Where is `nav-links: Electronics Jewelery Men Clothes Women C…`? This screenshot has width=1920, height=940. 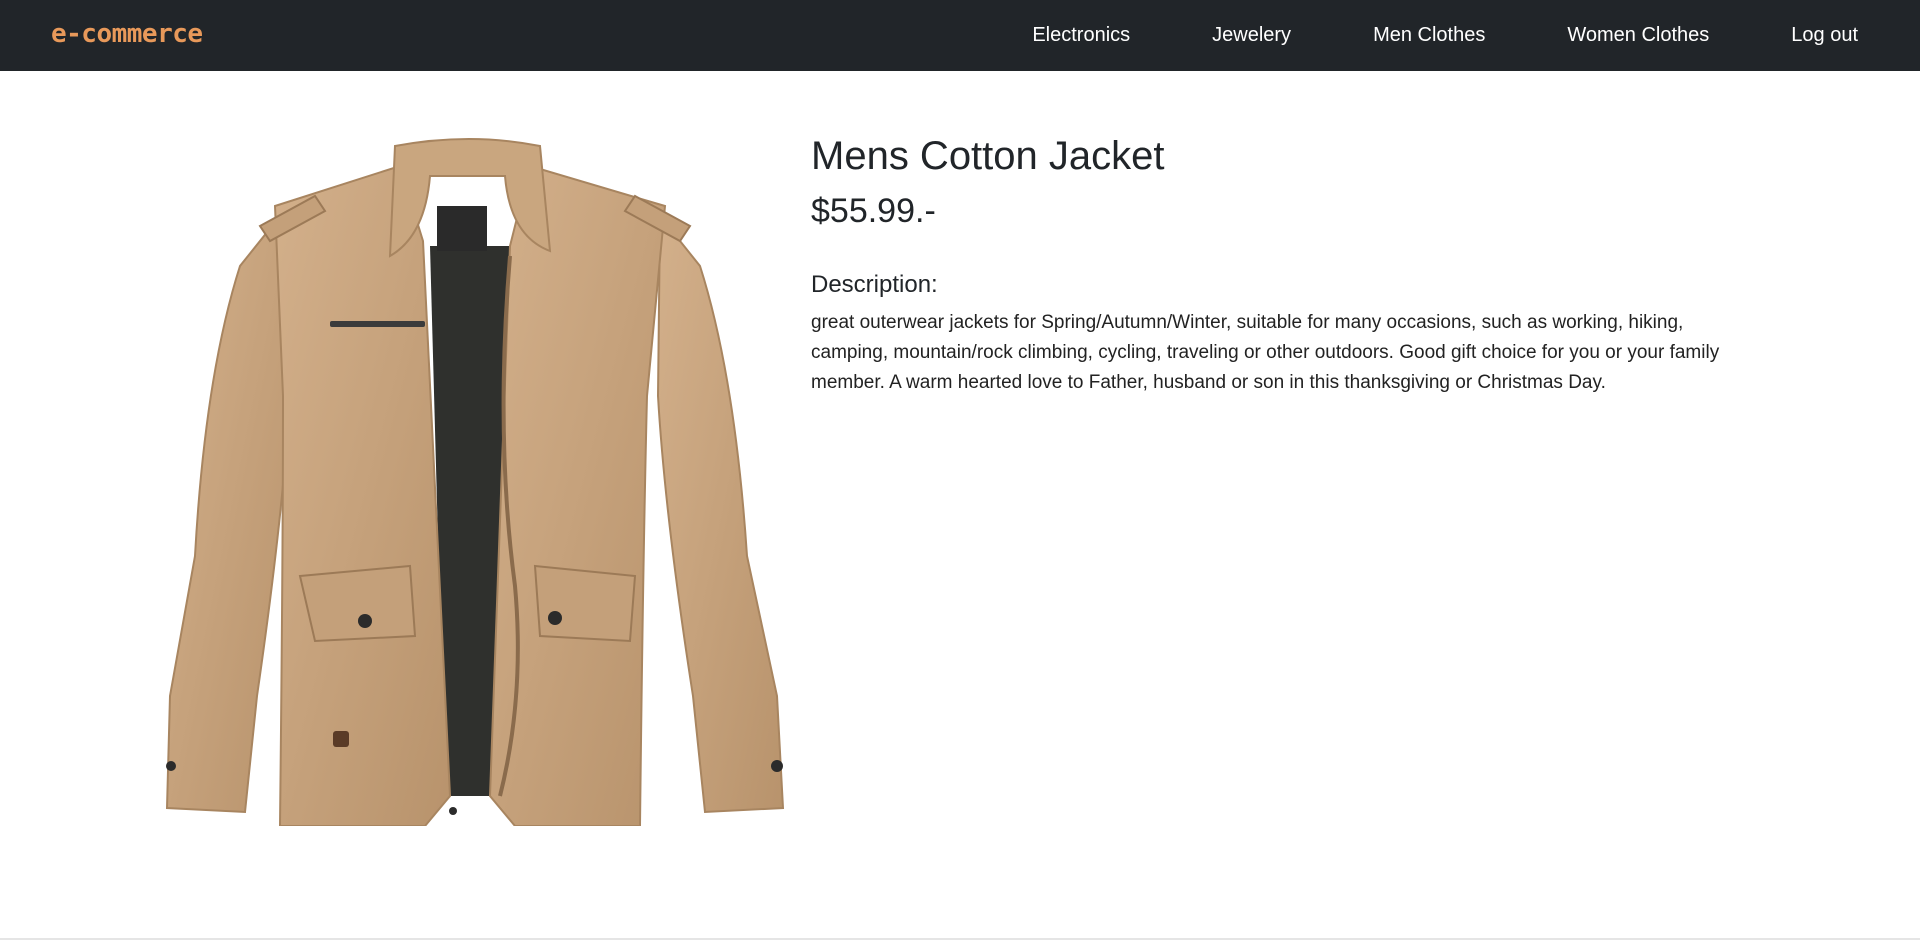 nav-links: Electronics Jewelery Men Clothes Women C… is located at coordinates (1445, 35).